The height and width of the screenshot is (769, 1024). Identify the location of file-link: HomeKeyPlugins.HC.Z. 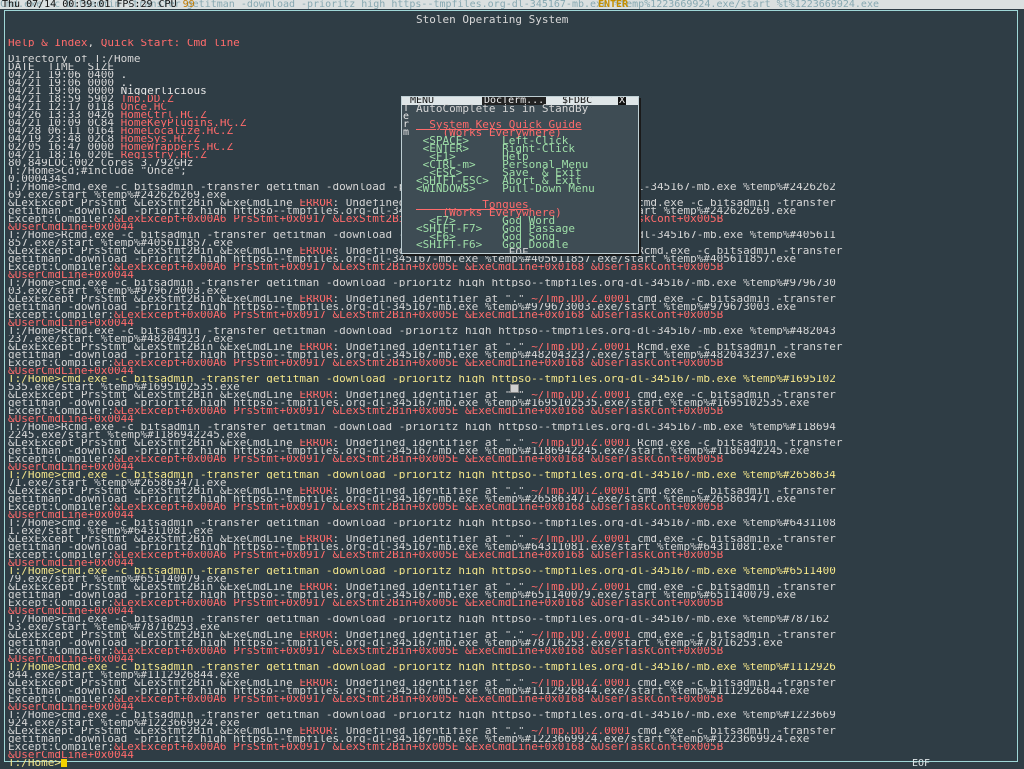
(184, 123).